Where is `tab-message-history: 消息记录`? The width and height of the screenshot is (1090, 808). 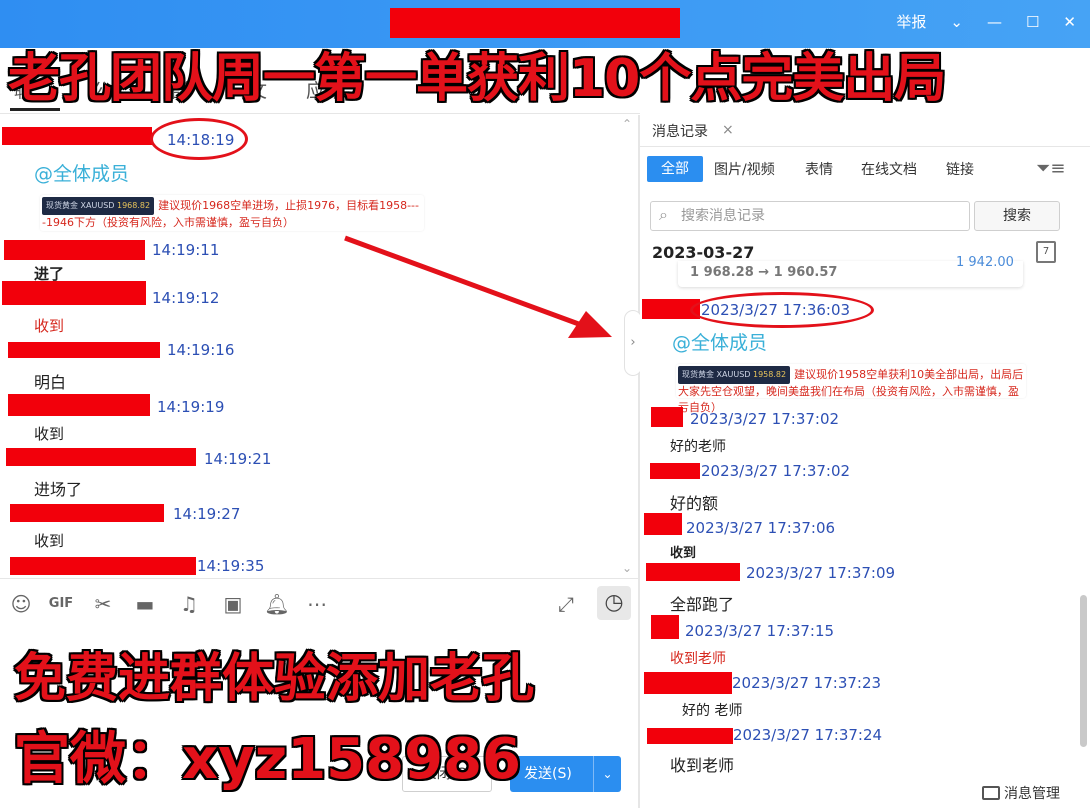
tab-message-history: 消息记录 is located at coordinates (680, 131).